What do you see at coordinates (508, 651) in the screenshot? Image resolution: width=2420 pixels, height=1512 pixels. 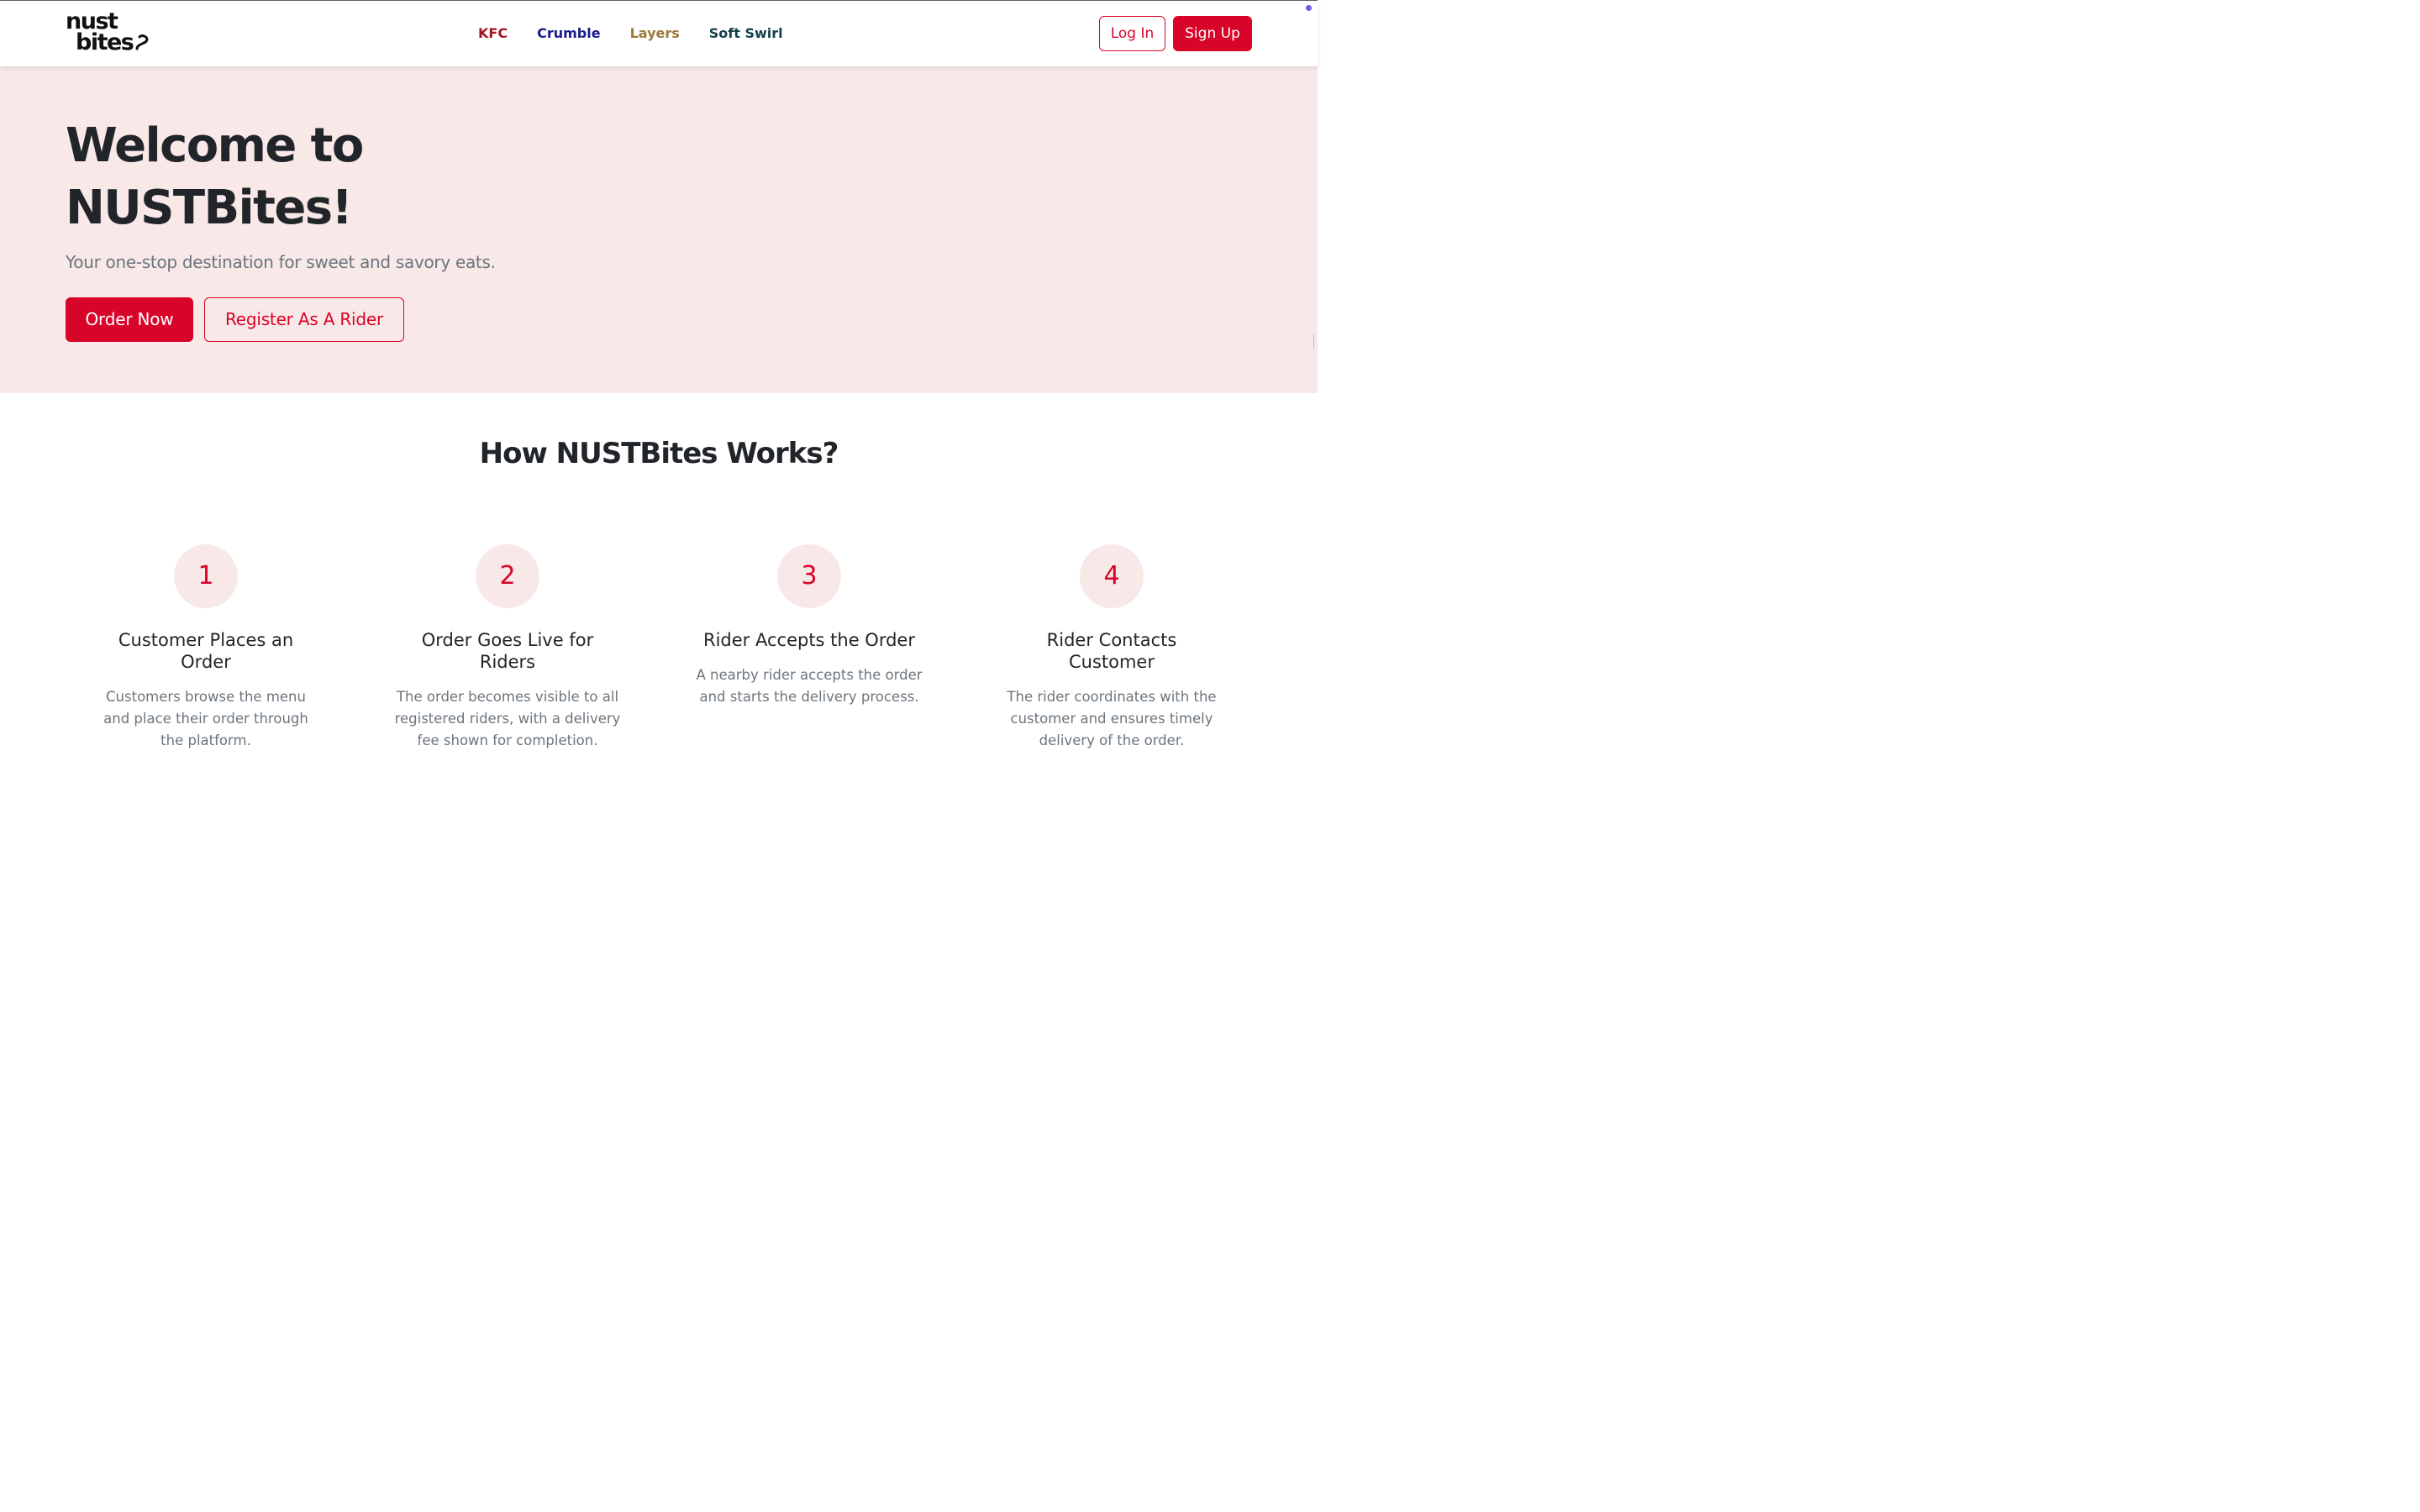 I see `step-title: Order Goes Live for Riders` at bounding box center [508, 651].